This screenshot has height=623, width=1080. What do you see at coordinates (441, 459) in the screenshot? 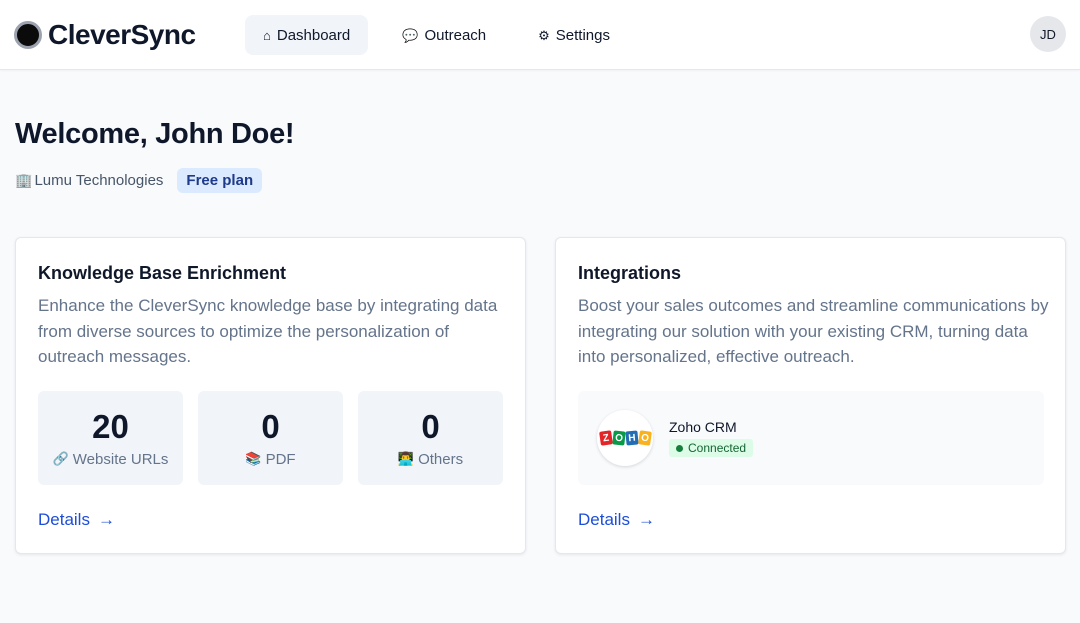
I see `stat-label-text: Others` at bounding box center [441, 459].